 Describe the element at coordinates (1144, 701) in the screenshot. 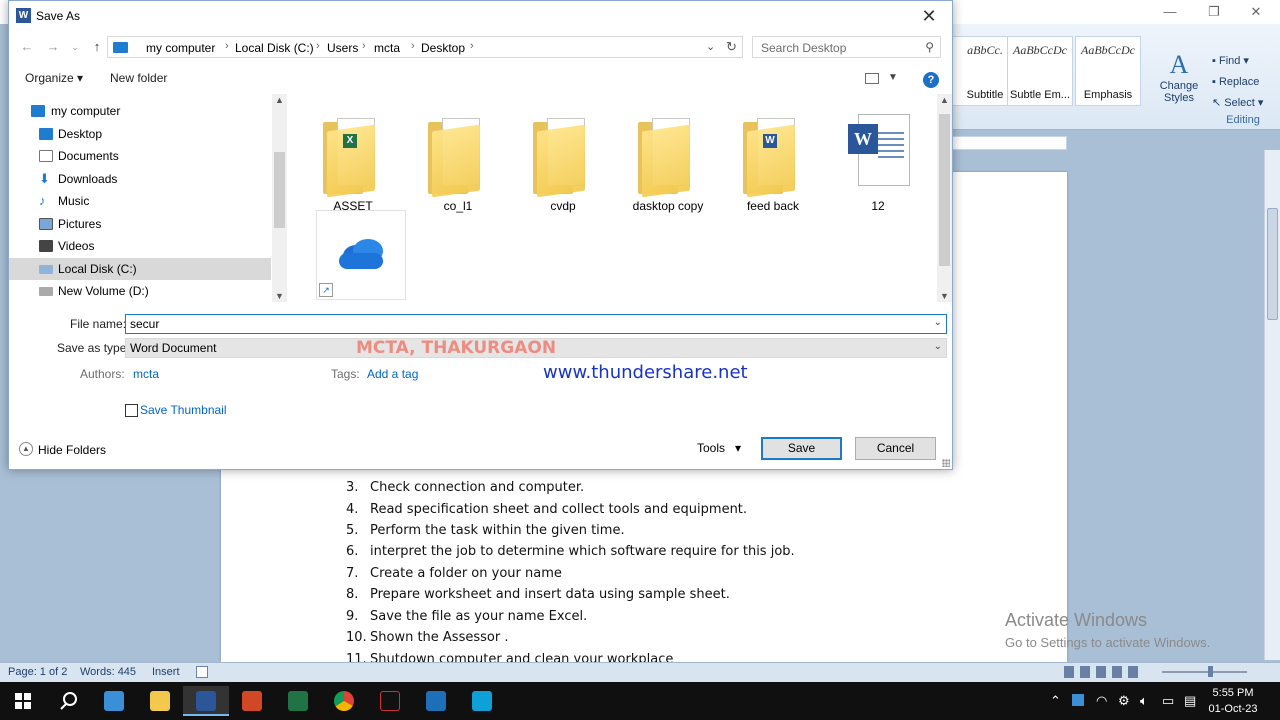

I see `volume-icon: 🔈︎` at that location.